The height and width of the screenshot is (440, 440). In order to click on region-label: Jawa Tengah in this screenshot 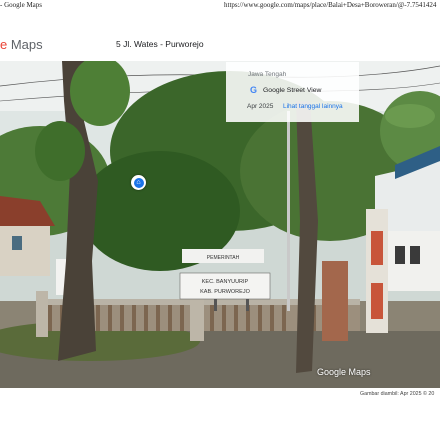, I will do `click(267, 74)`.